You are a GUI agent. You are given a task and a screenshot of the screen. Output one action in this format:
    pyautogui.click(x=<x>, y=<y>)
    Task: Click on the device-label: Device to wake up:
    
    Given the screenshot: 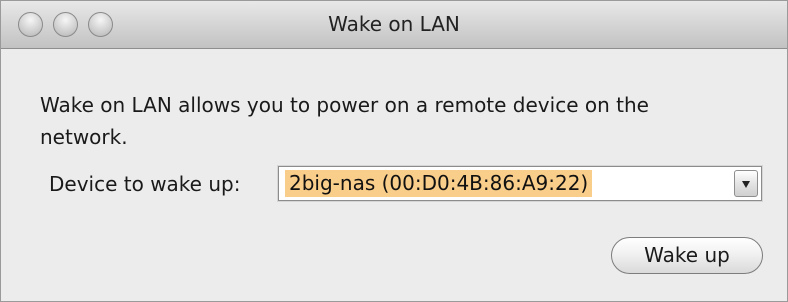 What is the action you would take?
    pyautogui.click(x=145, y=184)
    